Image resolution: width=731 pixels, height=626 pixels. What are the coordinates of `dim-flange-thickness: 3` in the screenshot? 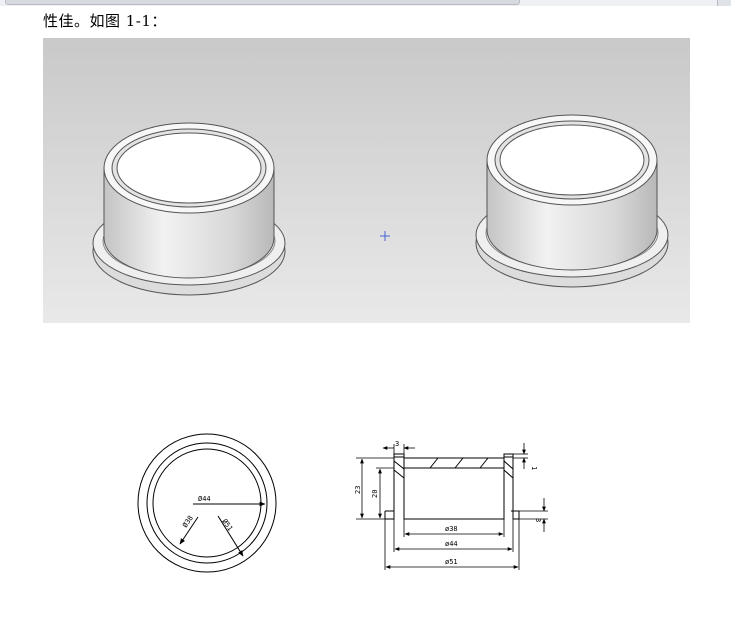 It's located at (538, 520).